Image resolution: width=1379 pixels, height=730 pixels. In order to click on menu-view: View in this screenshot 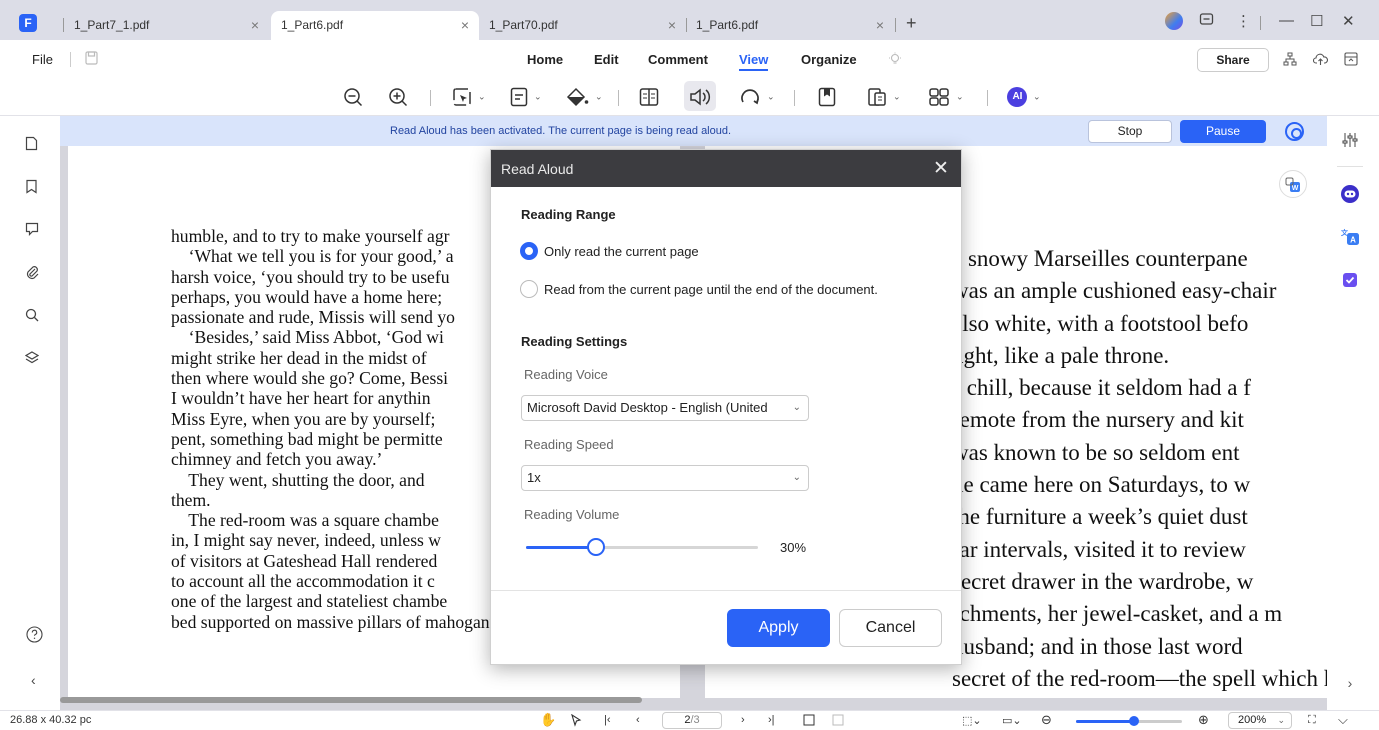, I will do `click(754, 61)`.